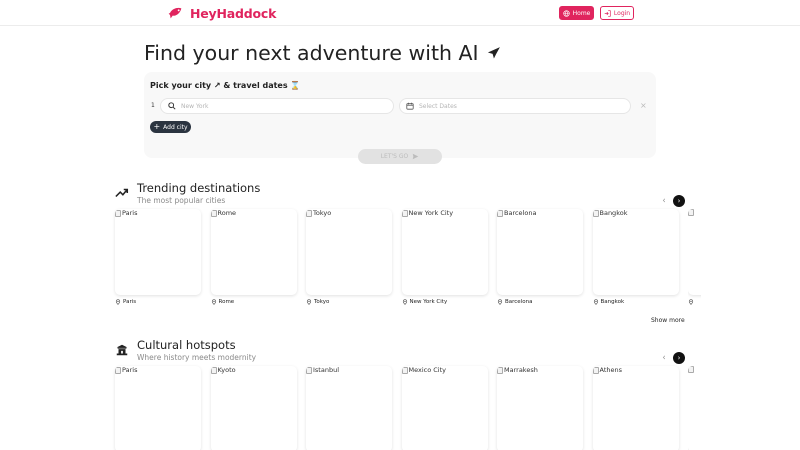 This screenshot has height=450, width=800. I want to click on image-alt-text: Mexico City, so click(427, 370).